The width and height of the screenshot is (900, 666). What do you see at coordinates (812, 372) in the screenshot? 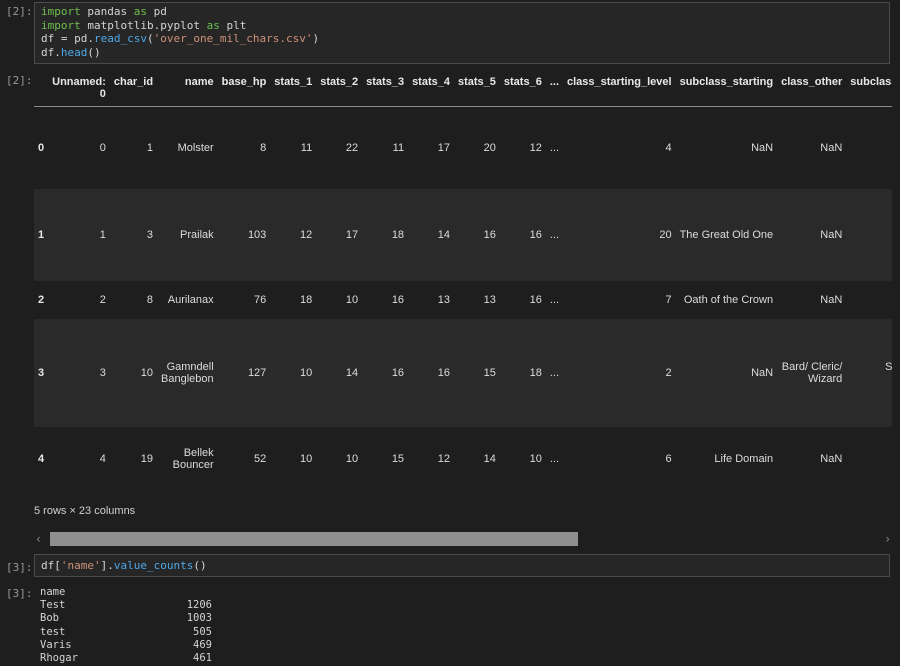
I see `table-cell: Bard/ Cleric/ Wizard` at bounding box center [812, 372].